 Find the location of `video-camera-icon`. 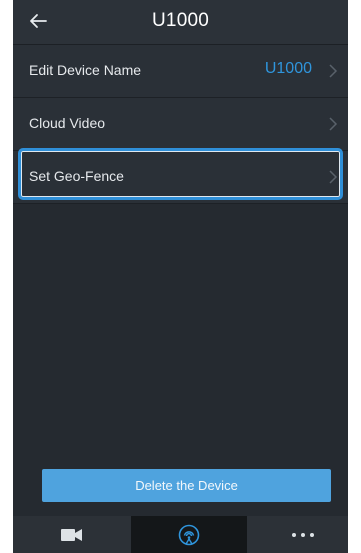

video-camera-icon is located at coordinates (71, 535).